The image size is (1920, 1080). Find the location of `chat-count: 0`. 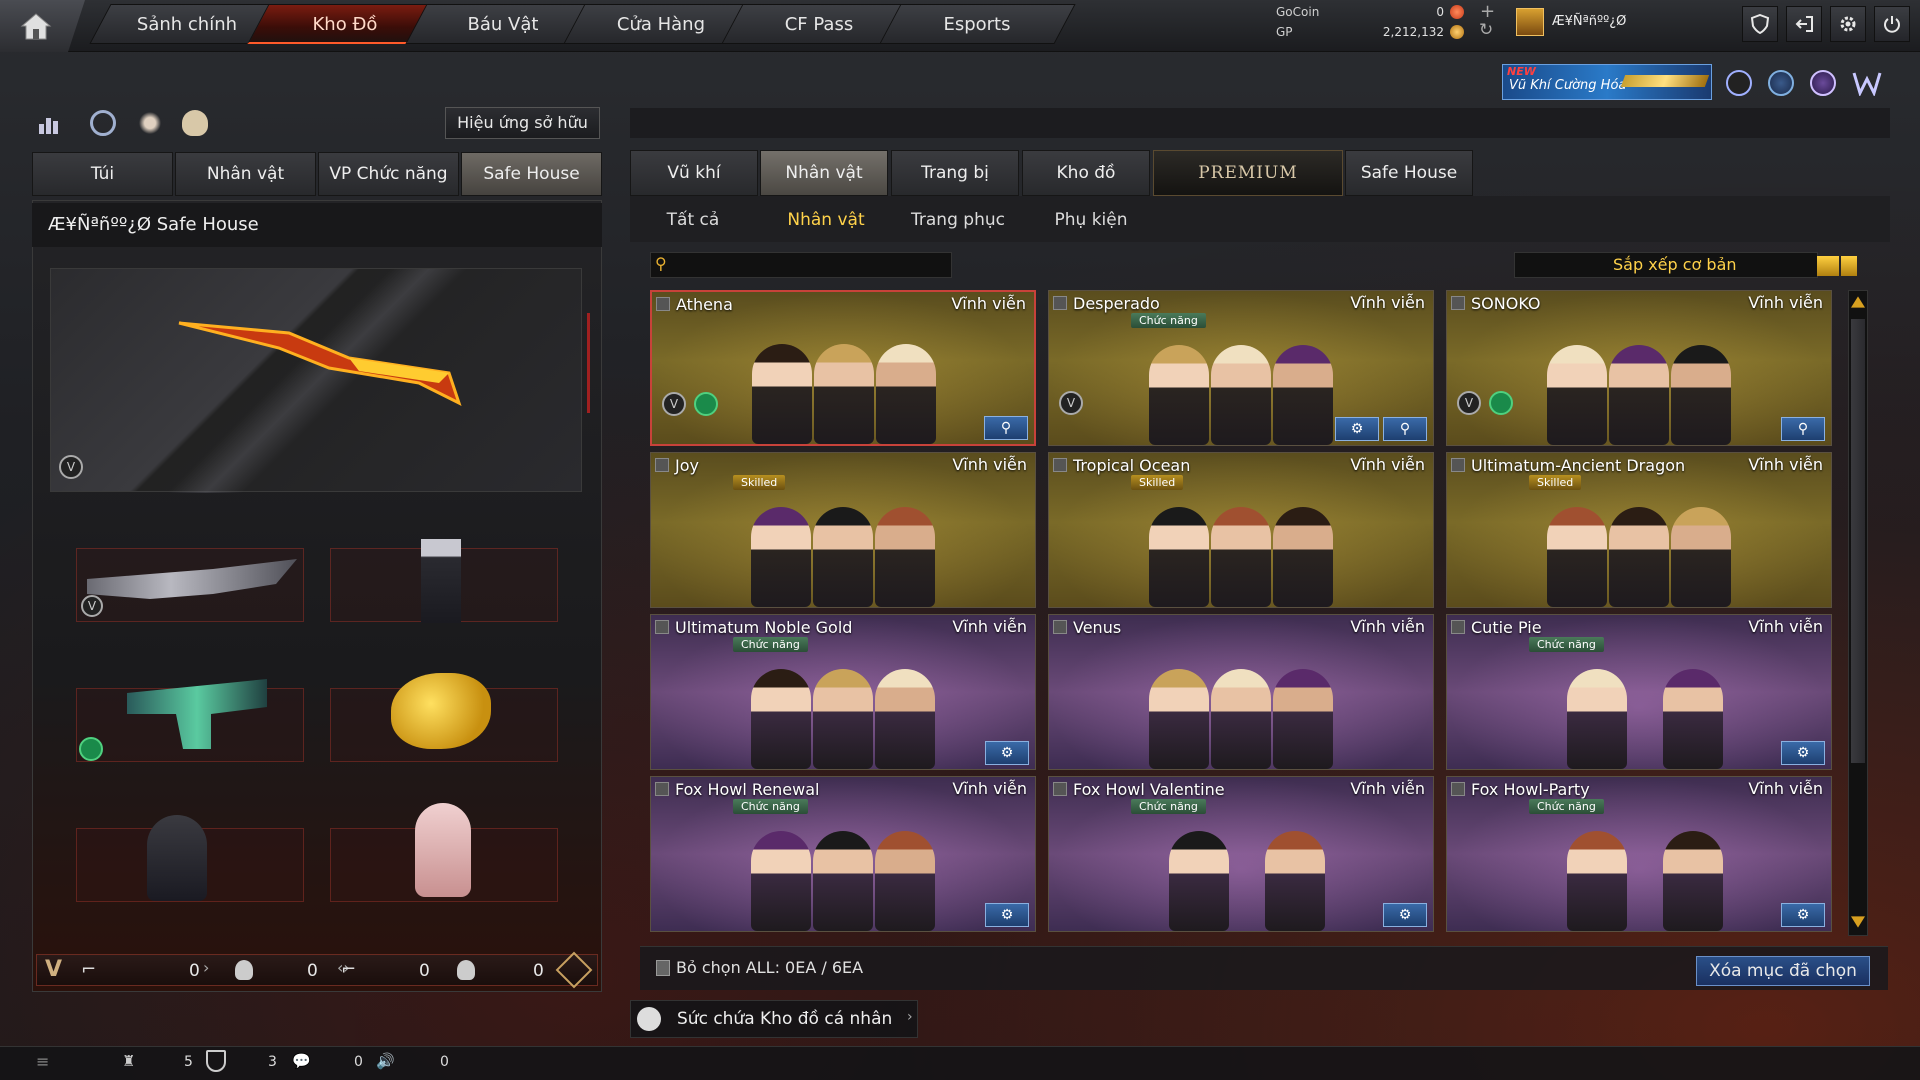

chat-count: 0 is located at coordinates (358, 1062).